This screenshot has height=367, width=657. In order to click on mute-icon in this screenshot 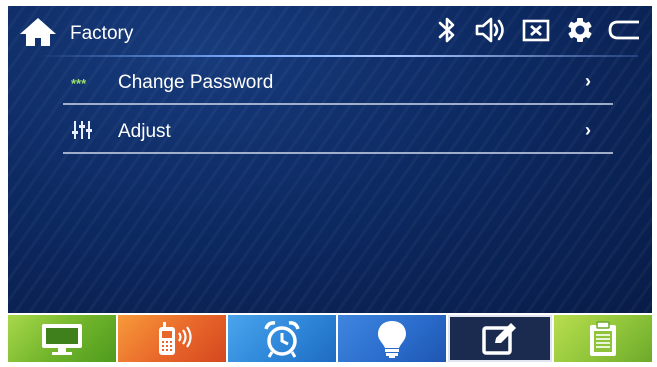, I will do `click(536, 30)`.